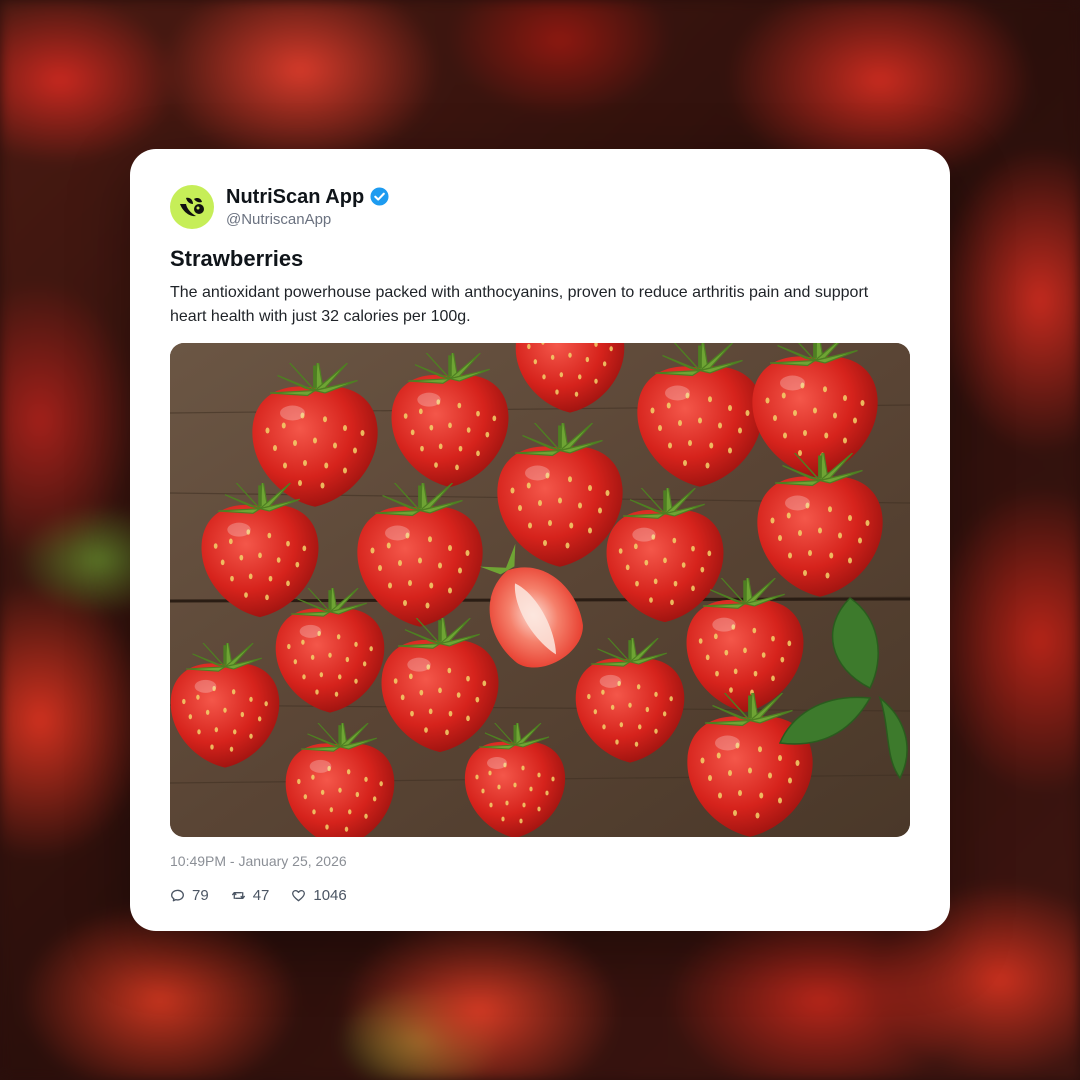 Image resolution: width=1080 pixels, height=1080 pixels. I want to click on like-icon, so click(299, 895).